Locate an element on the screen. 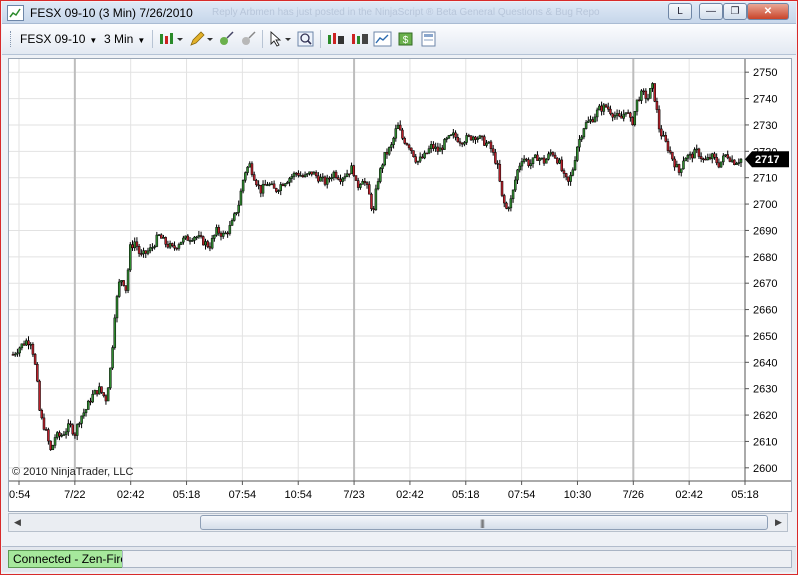 This screenshot has height=575, width=798. scroll-right-icon: ▶ is located at coordinates (778, 522).